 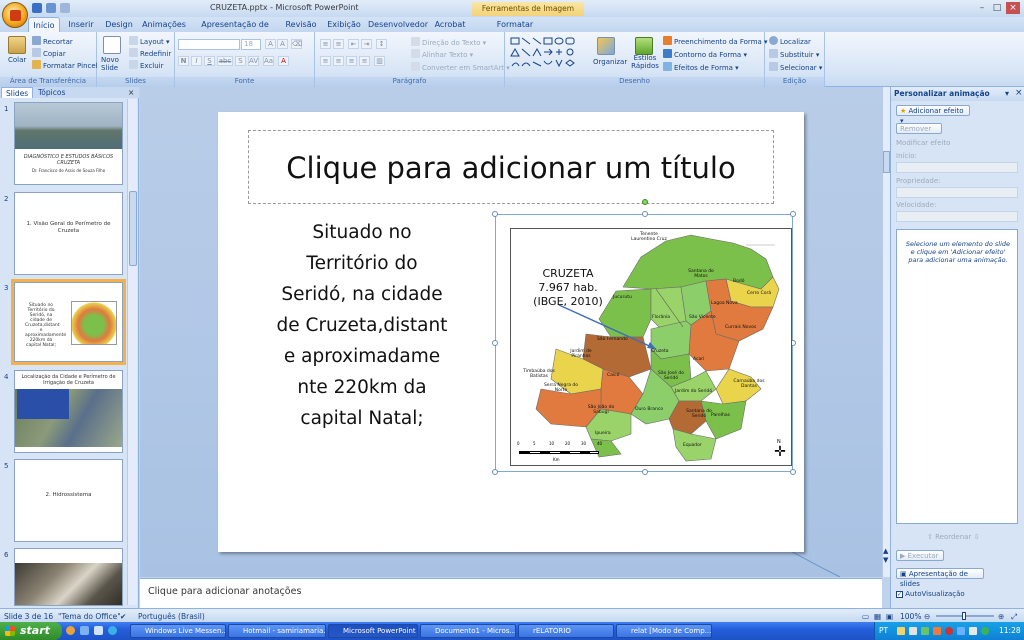 I want to click on add-effect-button: ★ Adicionar efeito ▾, so click(x=933, y=115).